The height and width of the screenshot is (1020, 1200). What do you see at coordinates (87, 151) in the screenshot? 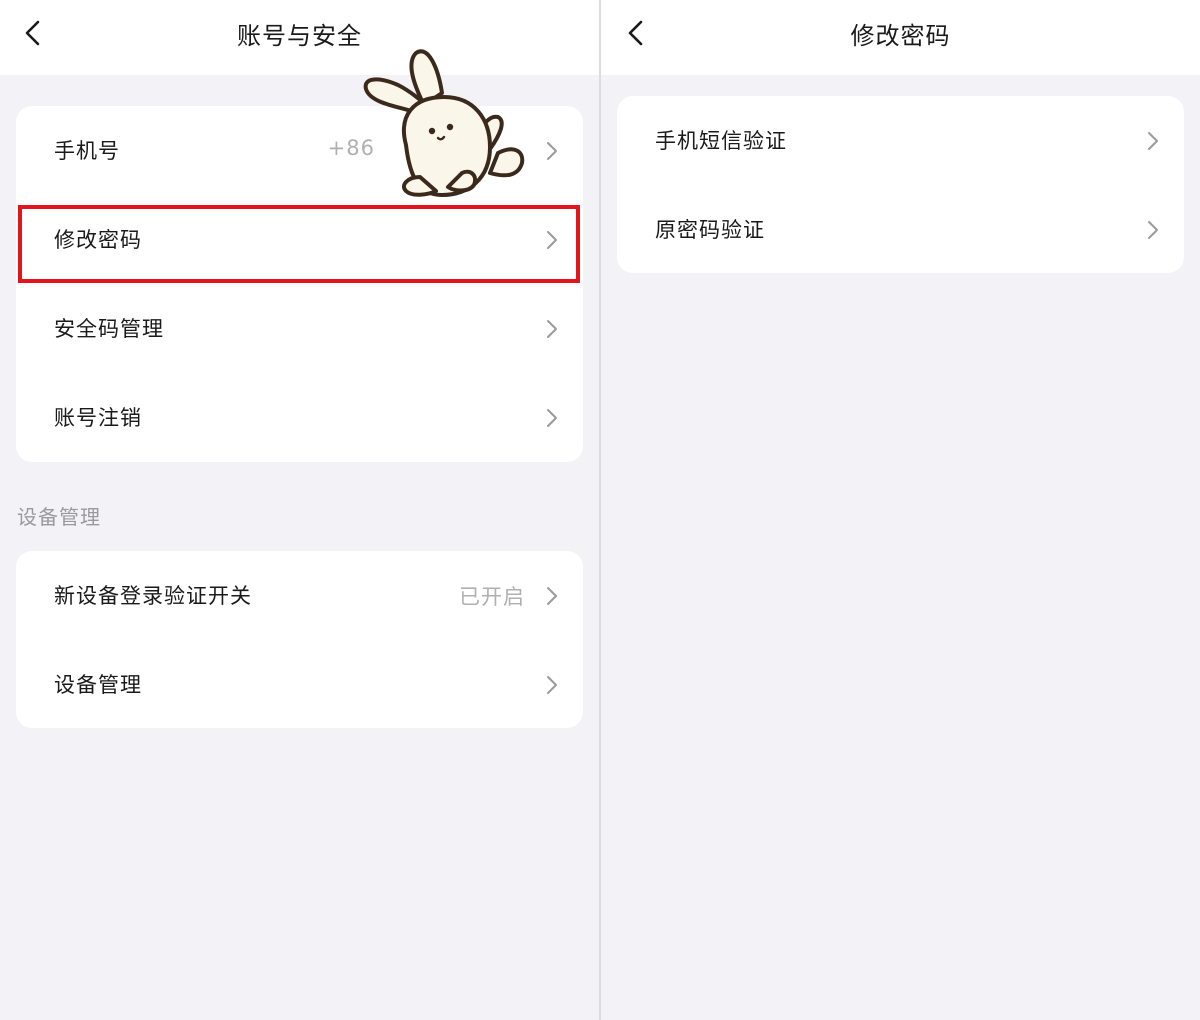
I see `row-label: 手机号` at bounding box center [87, 151].